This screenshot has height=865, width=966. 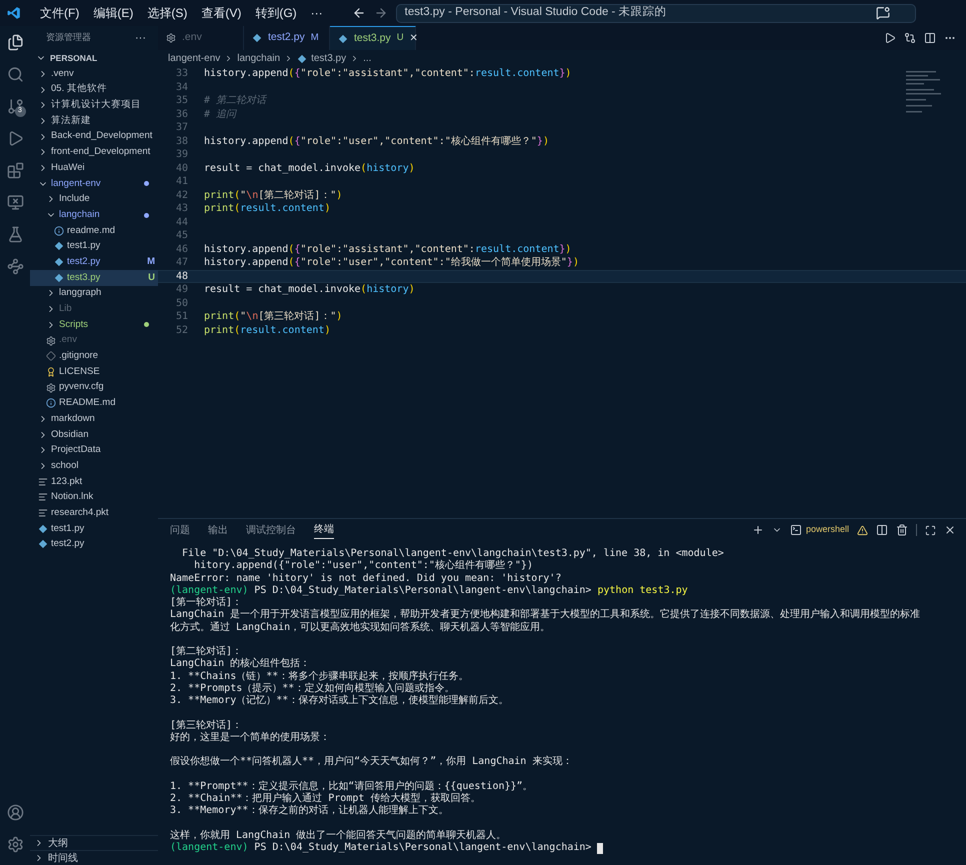 I want to click on extensions-icon, so click(x=15, y=170).